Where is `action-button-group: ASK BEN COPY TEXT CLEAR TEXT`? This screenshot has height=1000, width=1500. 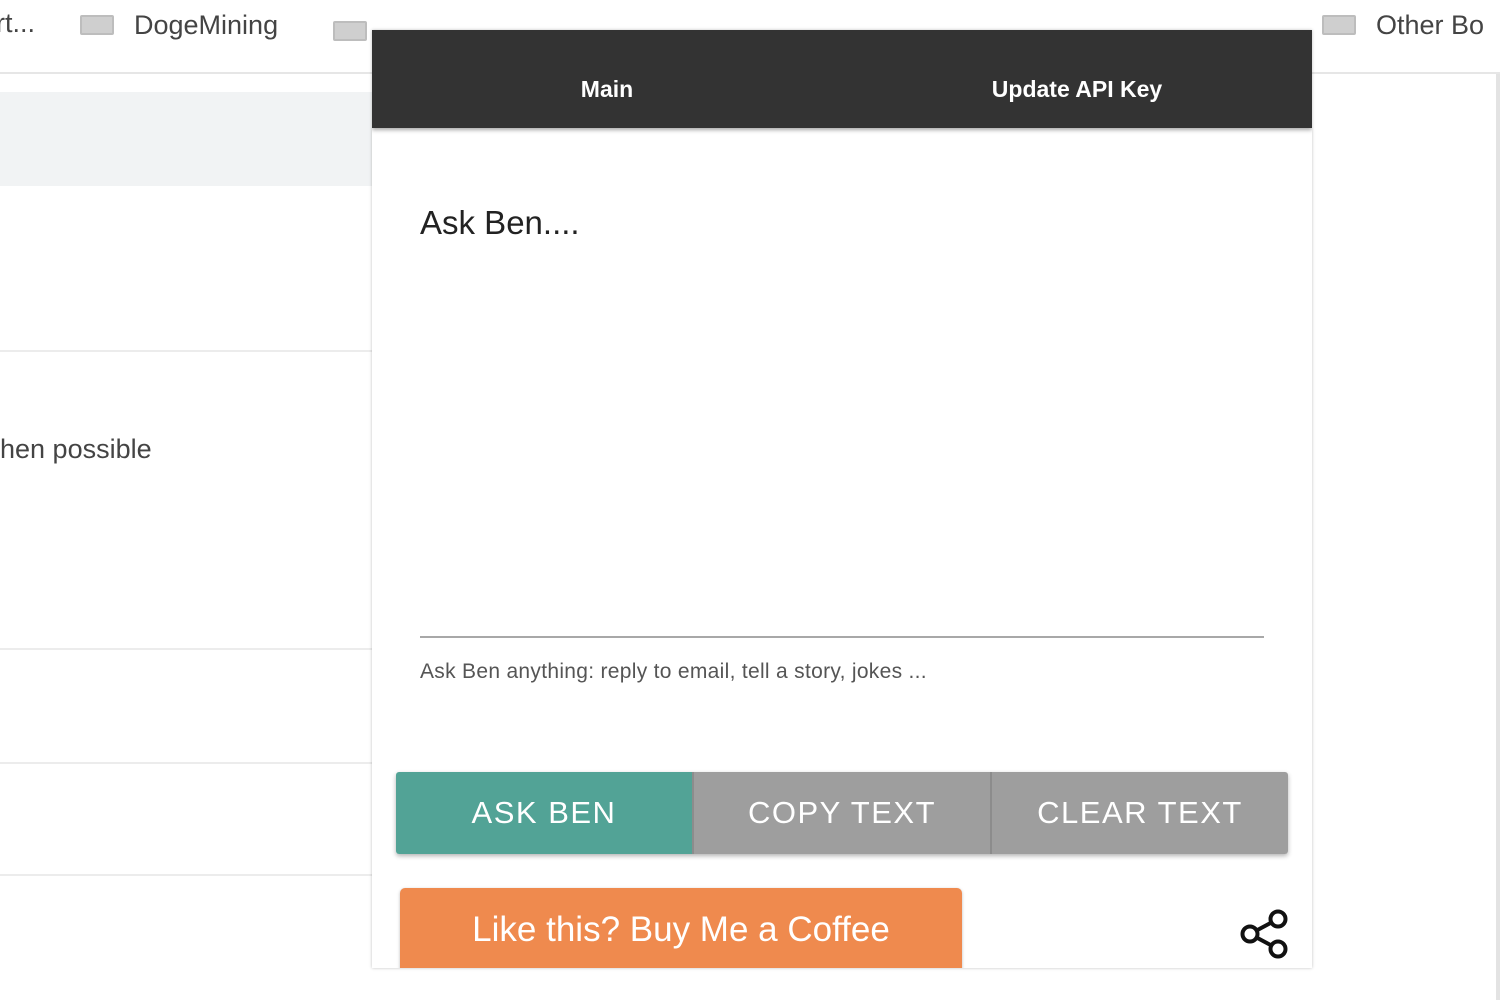 action-button-group: ASK BEN COPY TEXT CLEAR TEXT is located at coordinates (842, 813).